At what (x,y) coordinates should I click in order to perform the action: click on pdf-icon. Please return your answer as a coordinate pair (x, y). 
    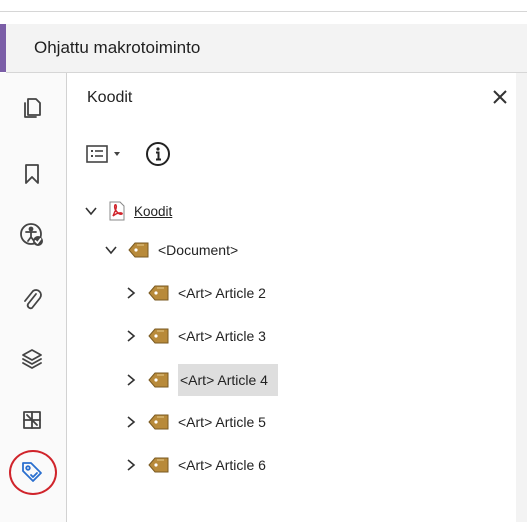
    Looking at the image, I should click on (117, 211).